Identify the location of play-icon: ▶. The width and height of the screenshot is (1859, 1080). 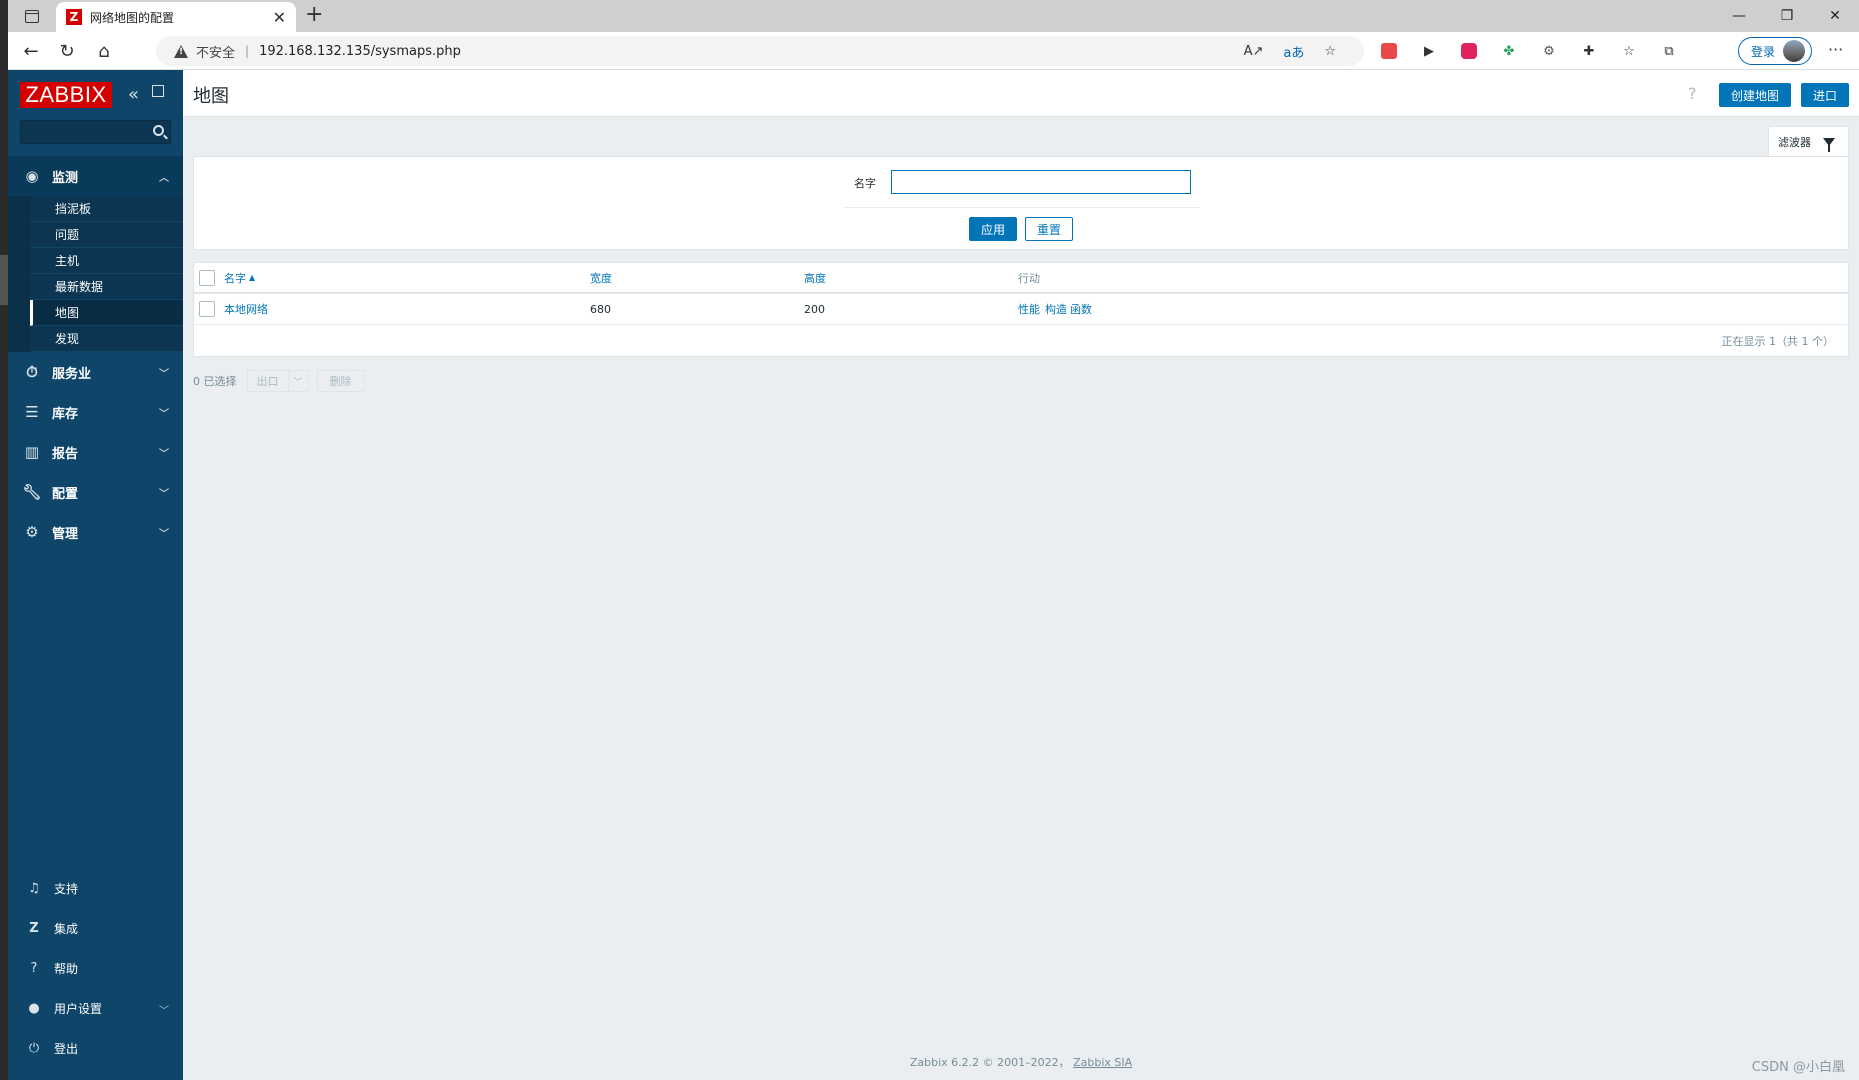
(1429, 51).